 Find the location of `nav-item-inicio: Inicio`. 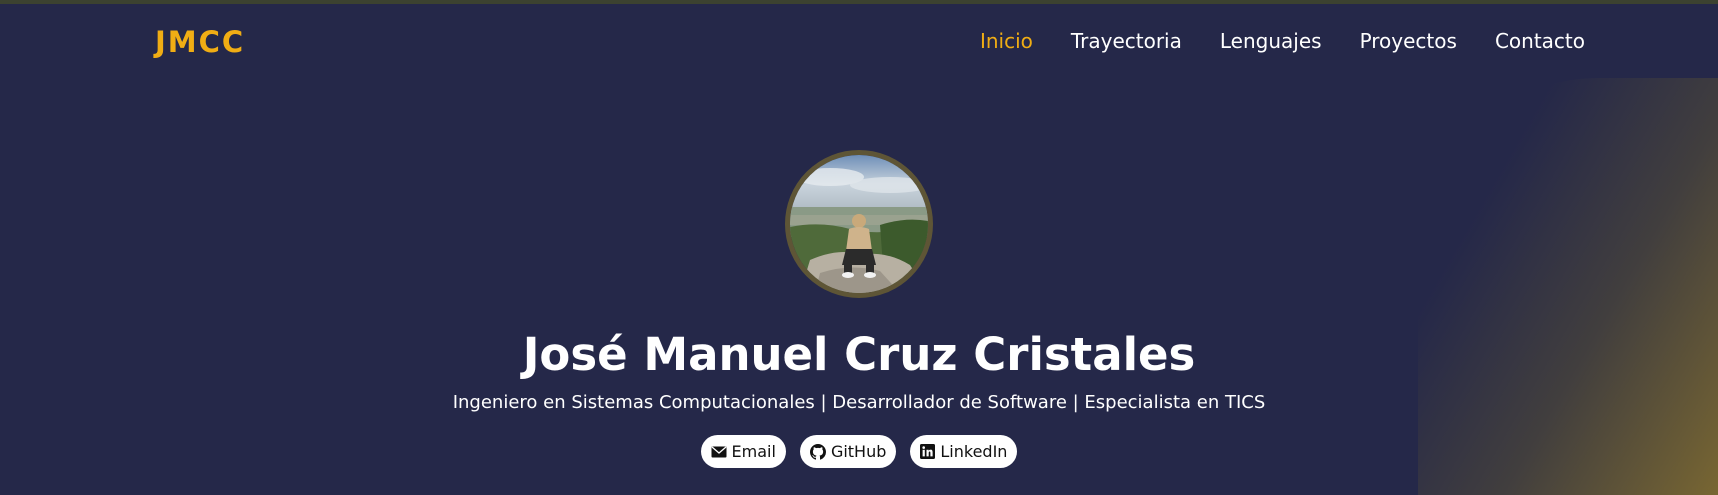

nav-item-inicio: Inicio is located at coordinates (1006, 41).